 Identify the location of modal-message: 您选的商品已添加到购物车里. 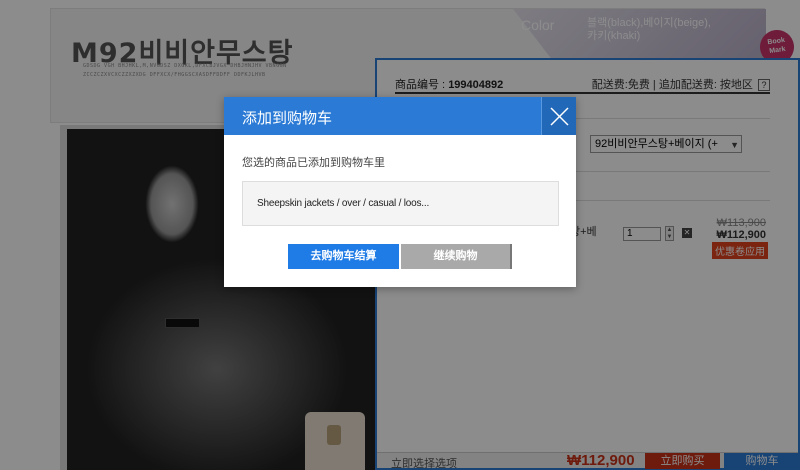
(313, 163).